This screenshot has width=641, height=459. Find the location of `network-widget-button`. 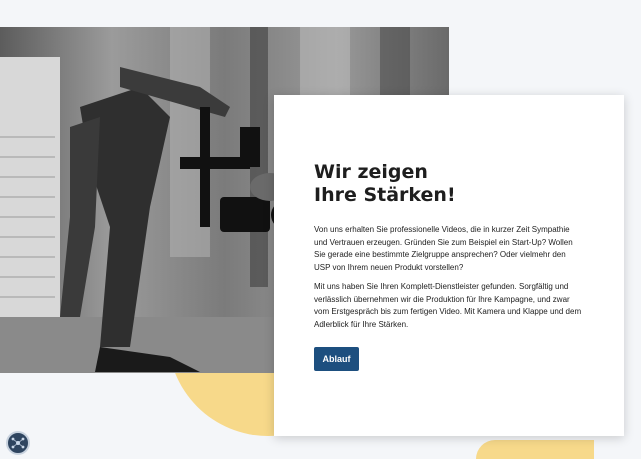

network-widget-button is located at coordinates (18, 443).